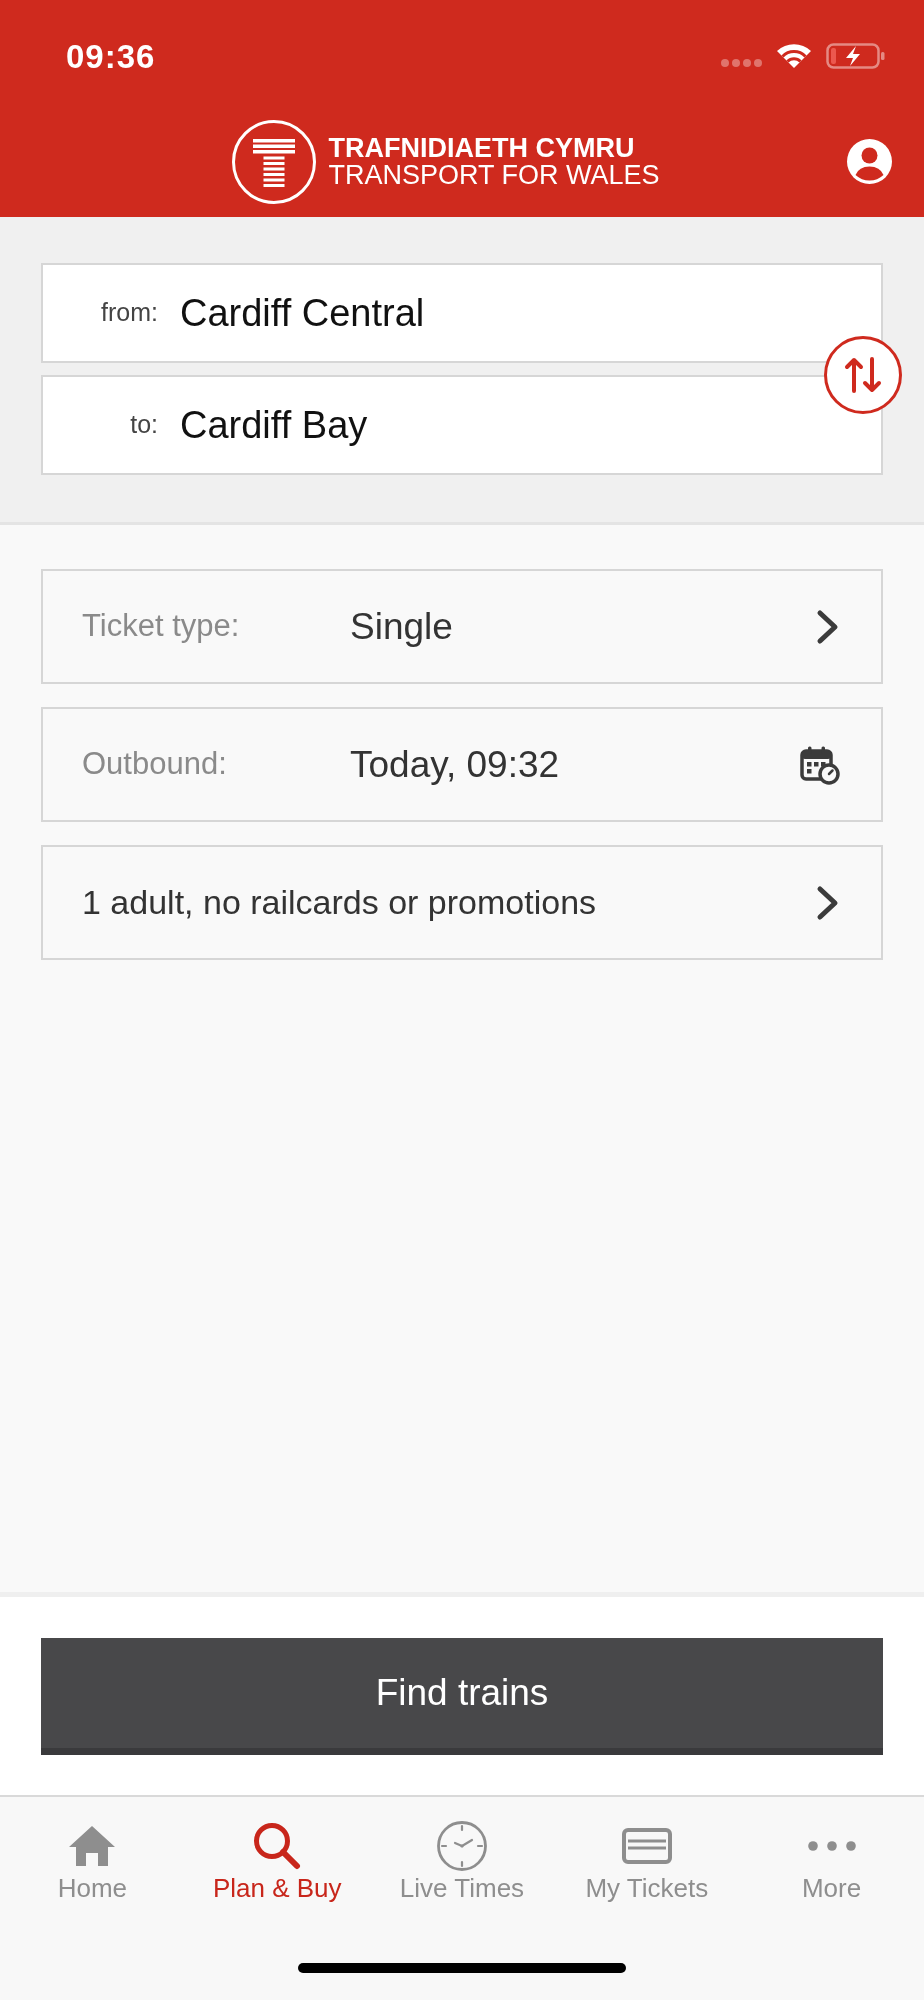  What do you see at coordinates (462, 425) in the screenshot?
I see `station-field: to: Cardiff Bay` at bounding box center [462, 425].